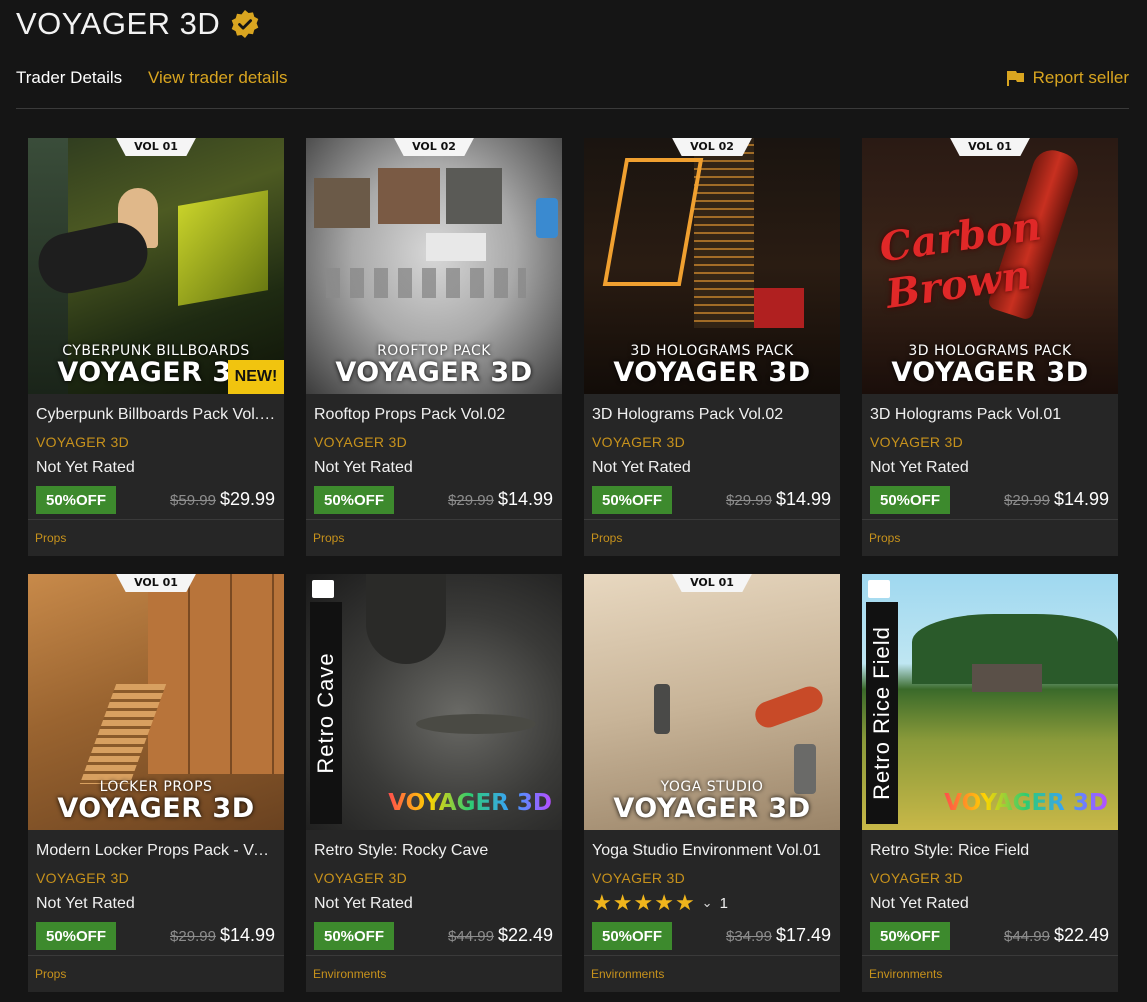  I want to click on product-thumbnail: VOL 01 YOGA STUDIO VOYAGER 3D, so click(712, 702).